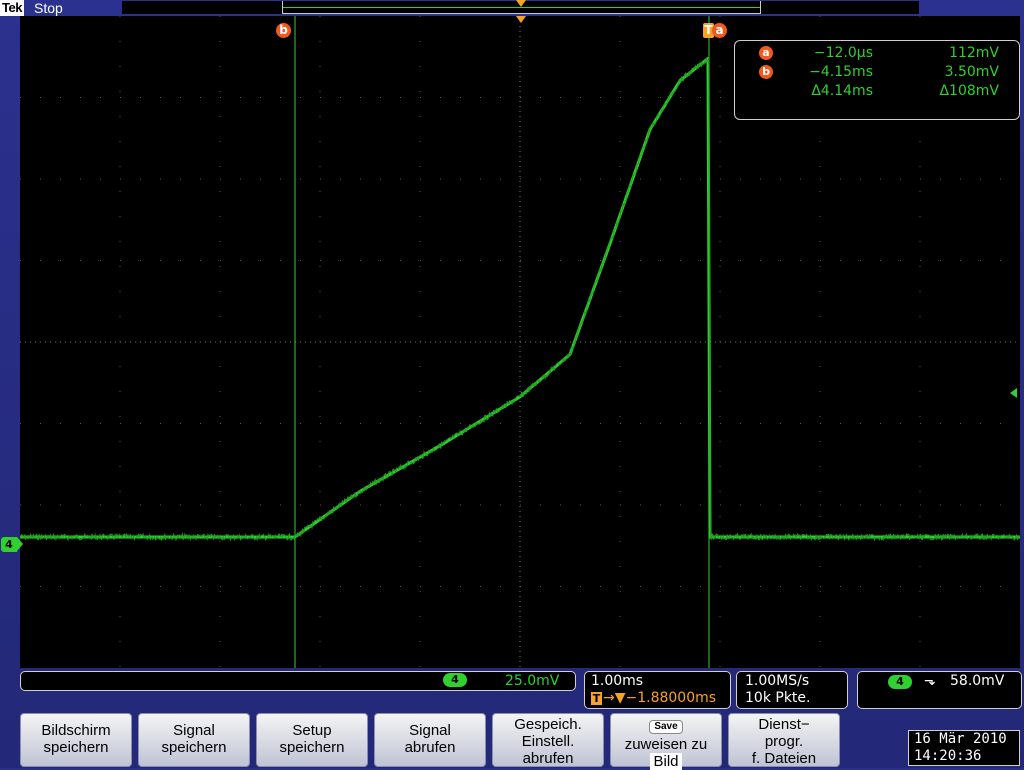 The image size is (1024, 770). I want to click on trigger-position: →▼−1.88000ms, so click(660, 698).